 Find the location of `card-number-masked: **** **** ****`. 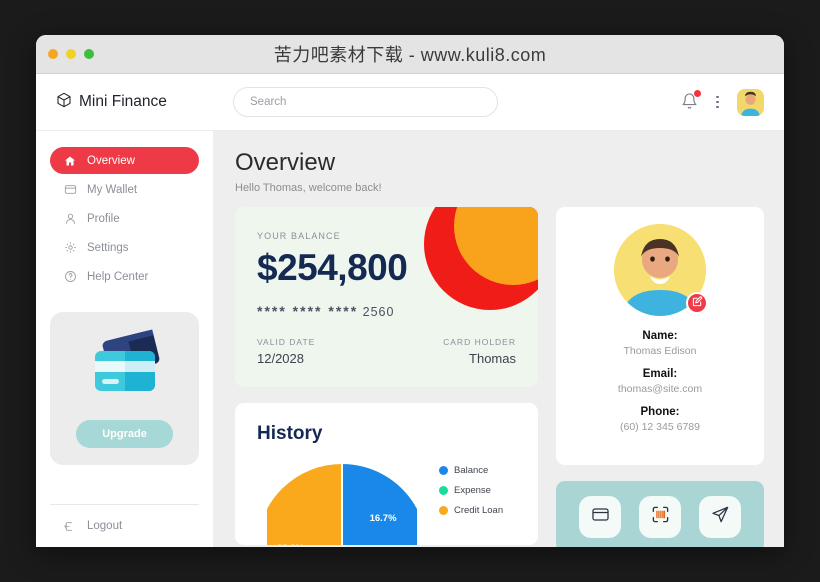

card-number-masked: **** **** **** is located at coordinates (308, 311).